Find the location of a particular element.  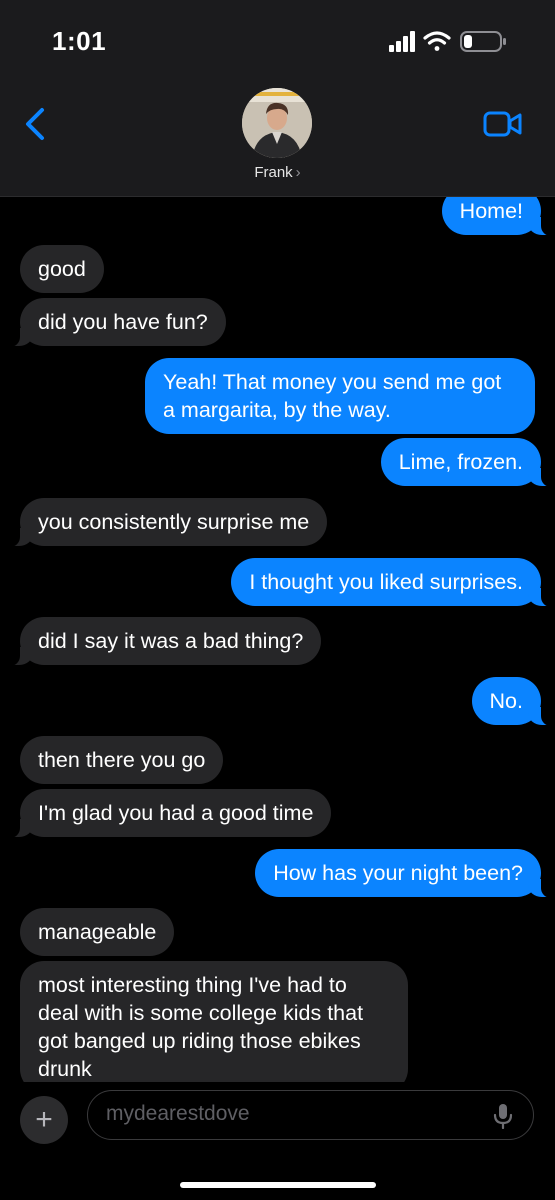

cellular-signal-icon is located at coordinates (402, 41).